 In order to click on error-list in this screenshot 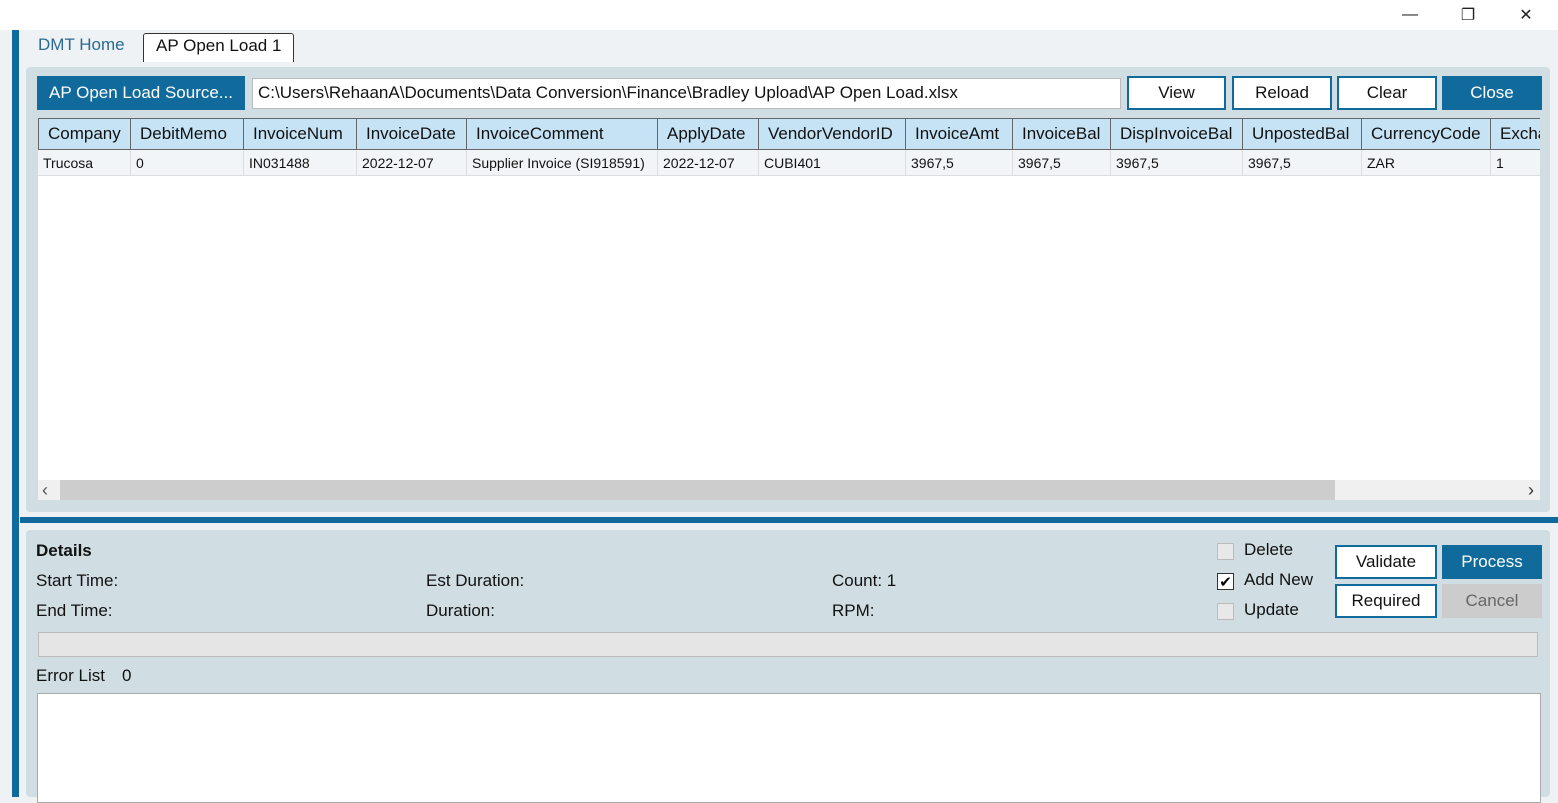, I will do `click(789, 748)`.